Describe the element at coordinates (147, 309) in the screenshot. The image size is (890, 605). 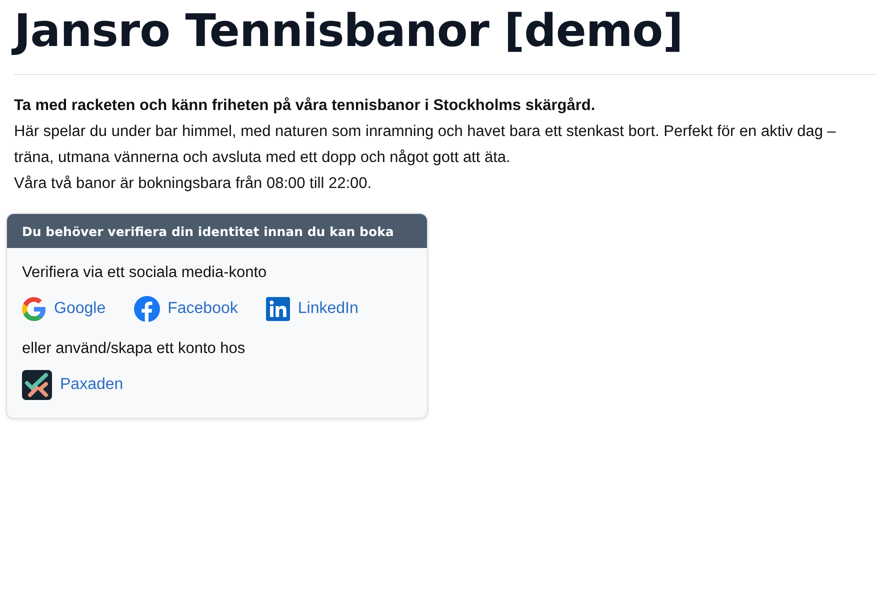
I see `facebook-icon` at that location.